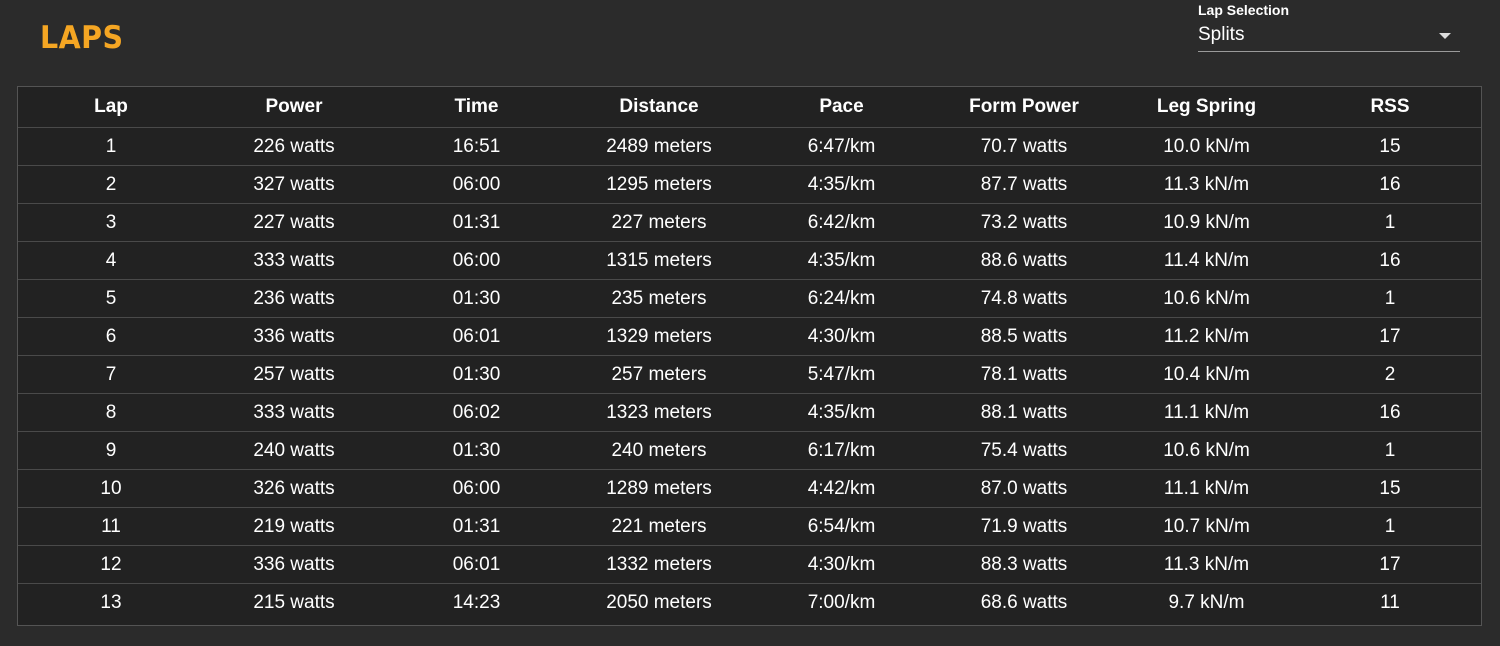  I want to click on table-cell-distance: 1323 meters, so click(659, 412).